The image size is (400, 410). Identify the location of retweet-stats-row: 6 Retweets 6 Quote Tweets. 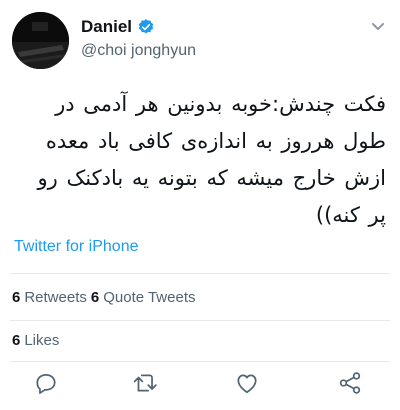
(104, 297).